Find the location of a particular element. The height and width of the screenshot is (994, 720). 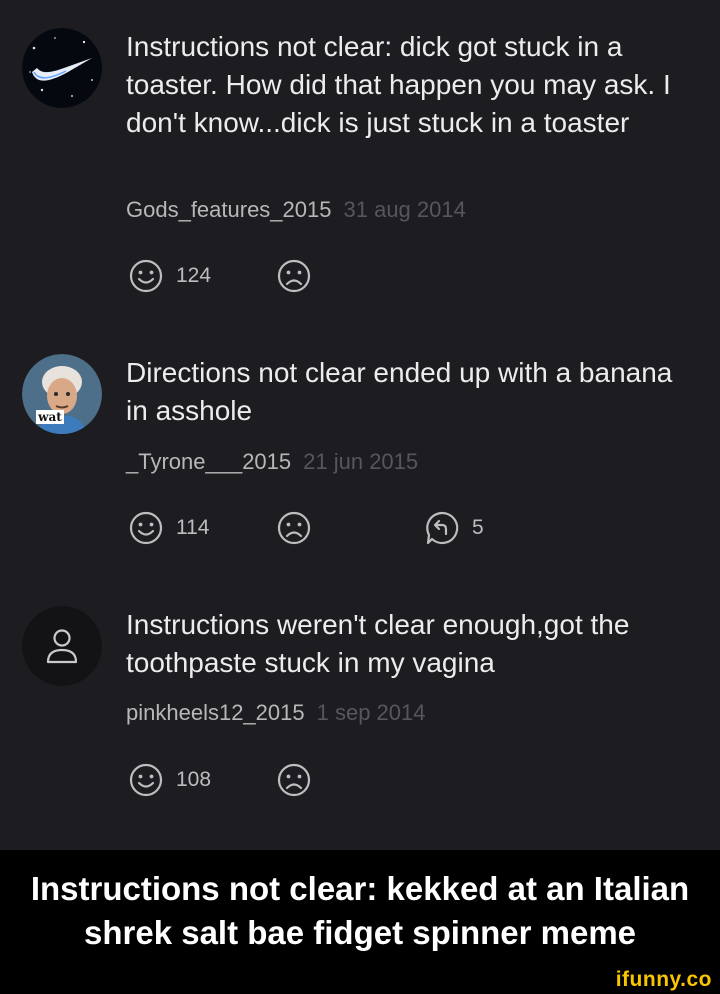

caption-line-2: shrek salt bae fidget spinner meme is located at coordinates (360, 932).